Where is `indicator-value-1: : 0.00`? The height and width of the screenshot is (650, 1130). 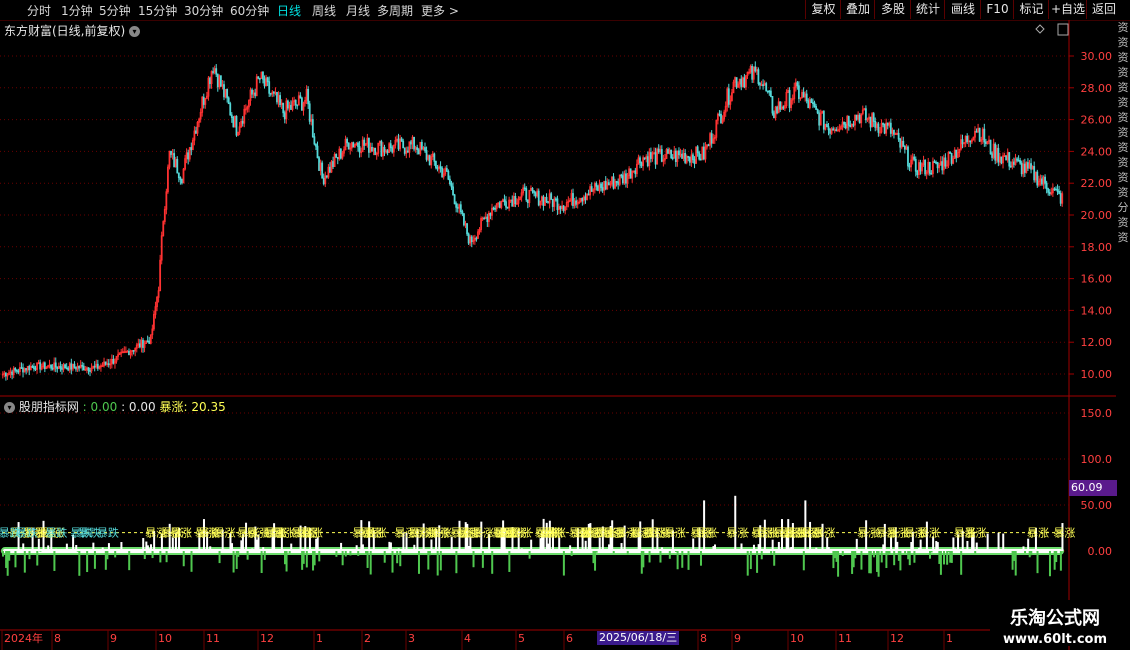
indicator-value-1: : 0.00 is located at coordinates (100, 407).